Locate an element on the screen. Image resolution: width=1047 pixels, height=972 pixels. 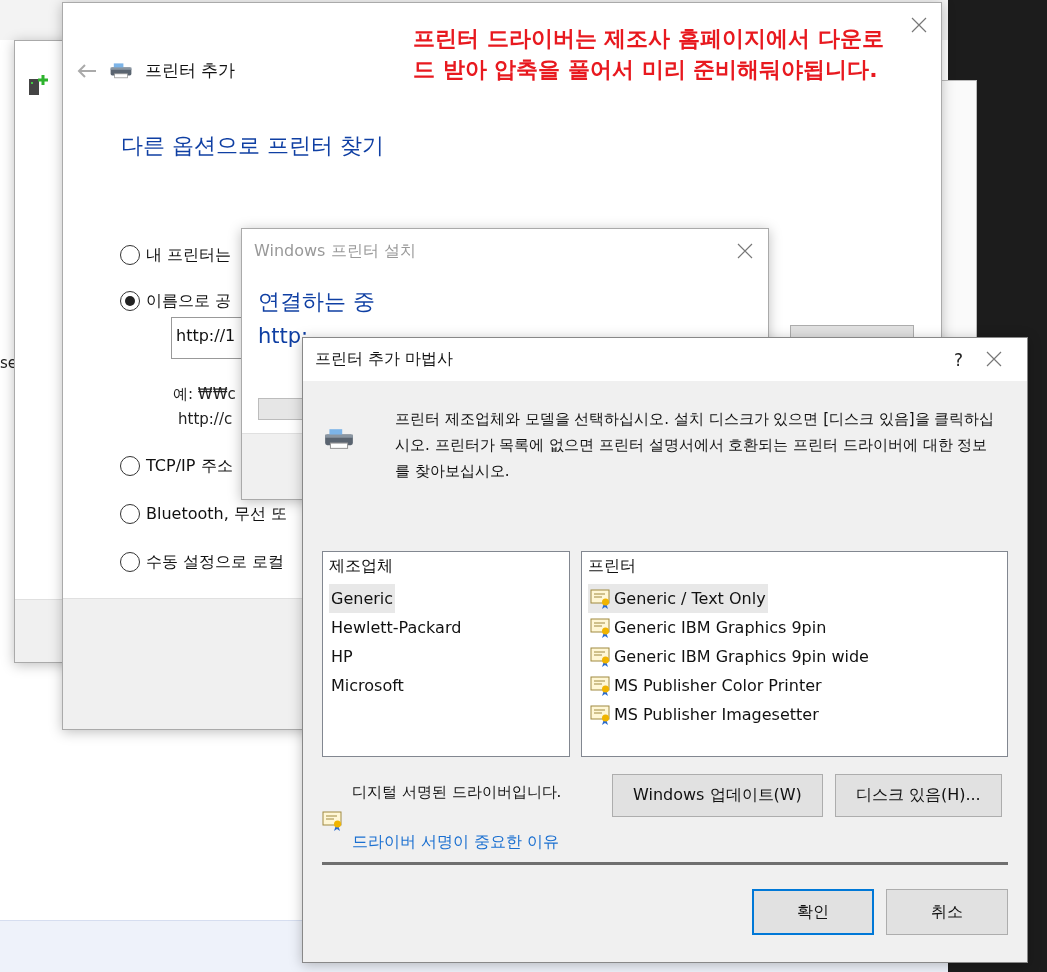
column-header: 프린터 is located at coordinates (612, 566).